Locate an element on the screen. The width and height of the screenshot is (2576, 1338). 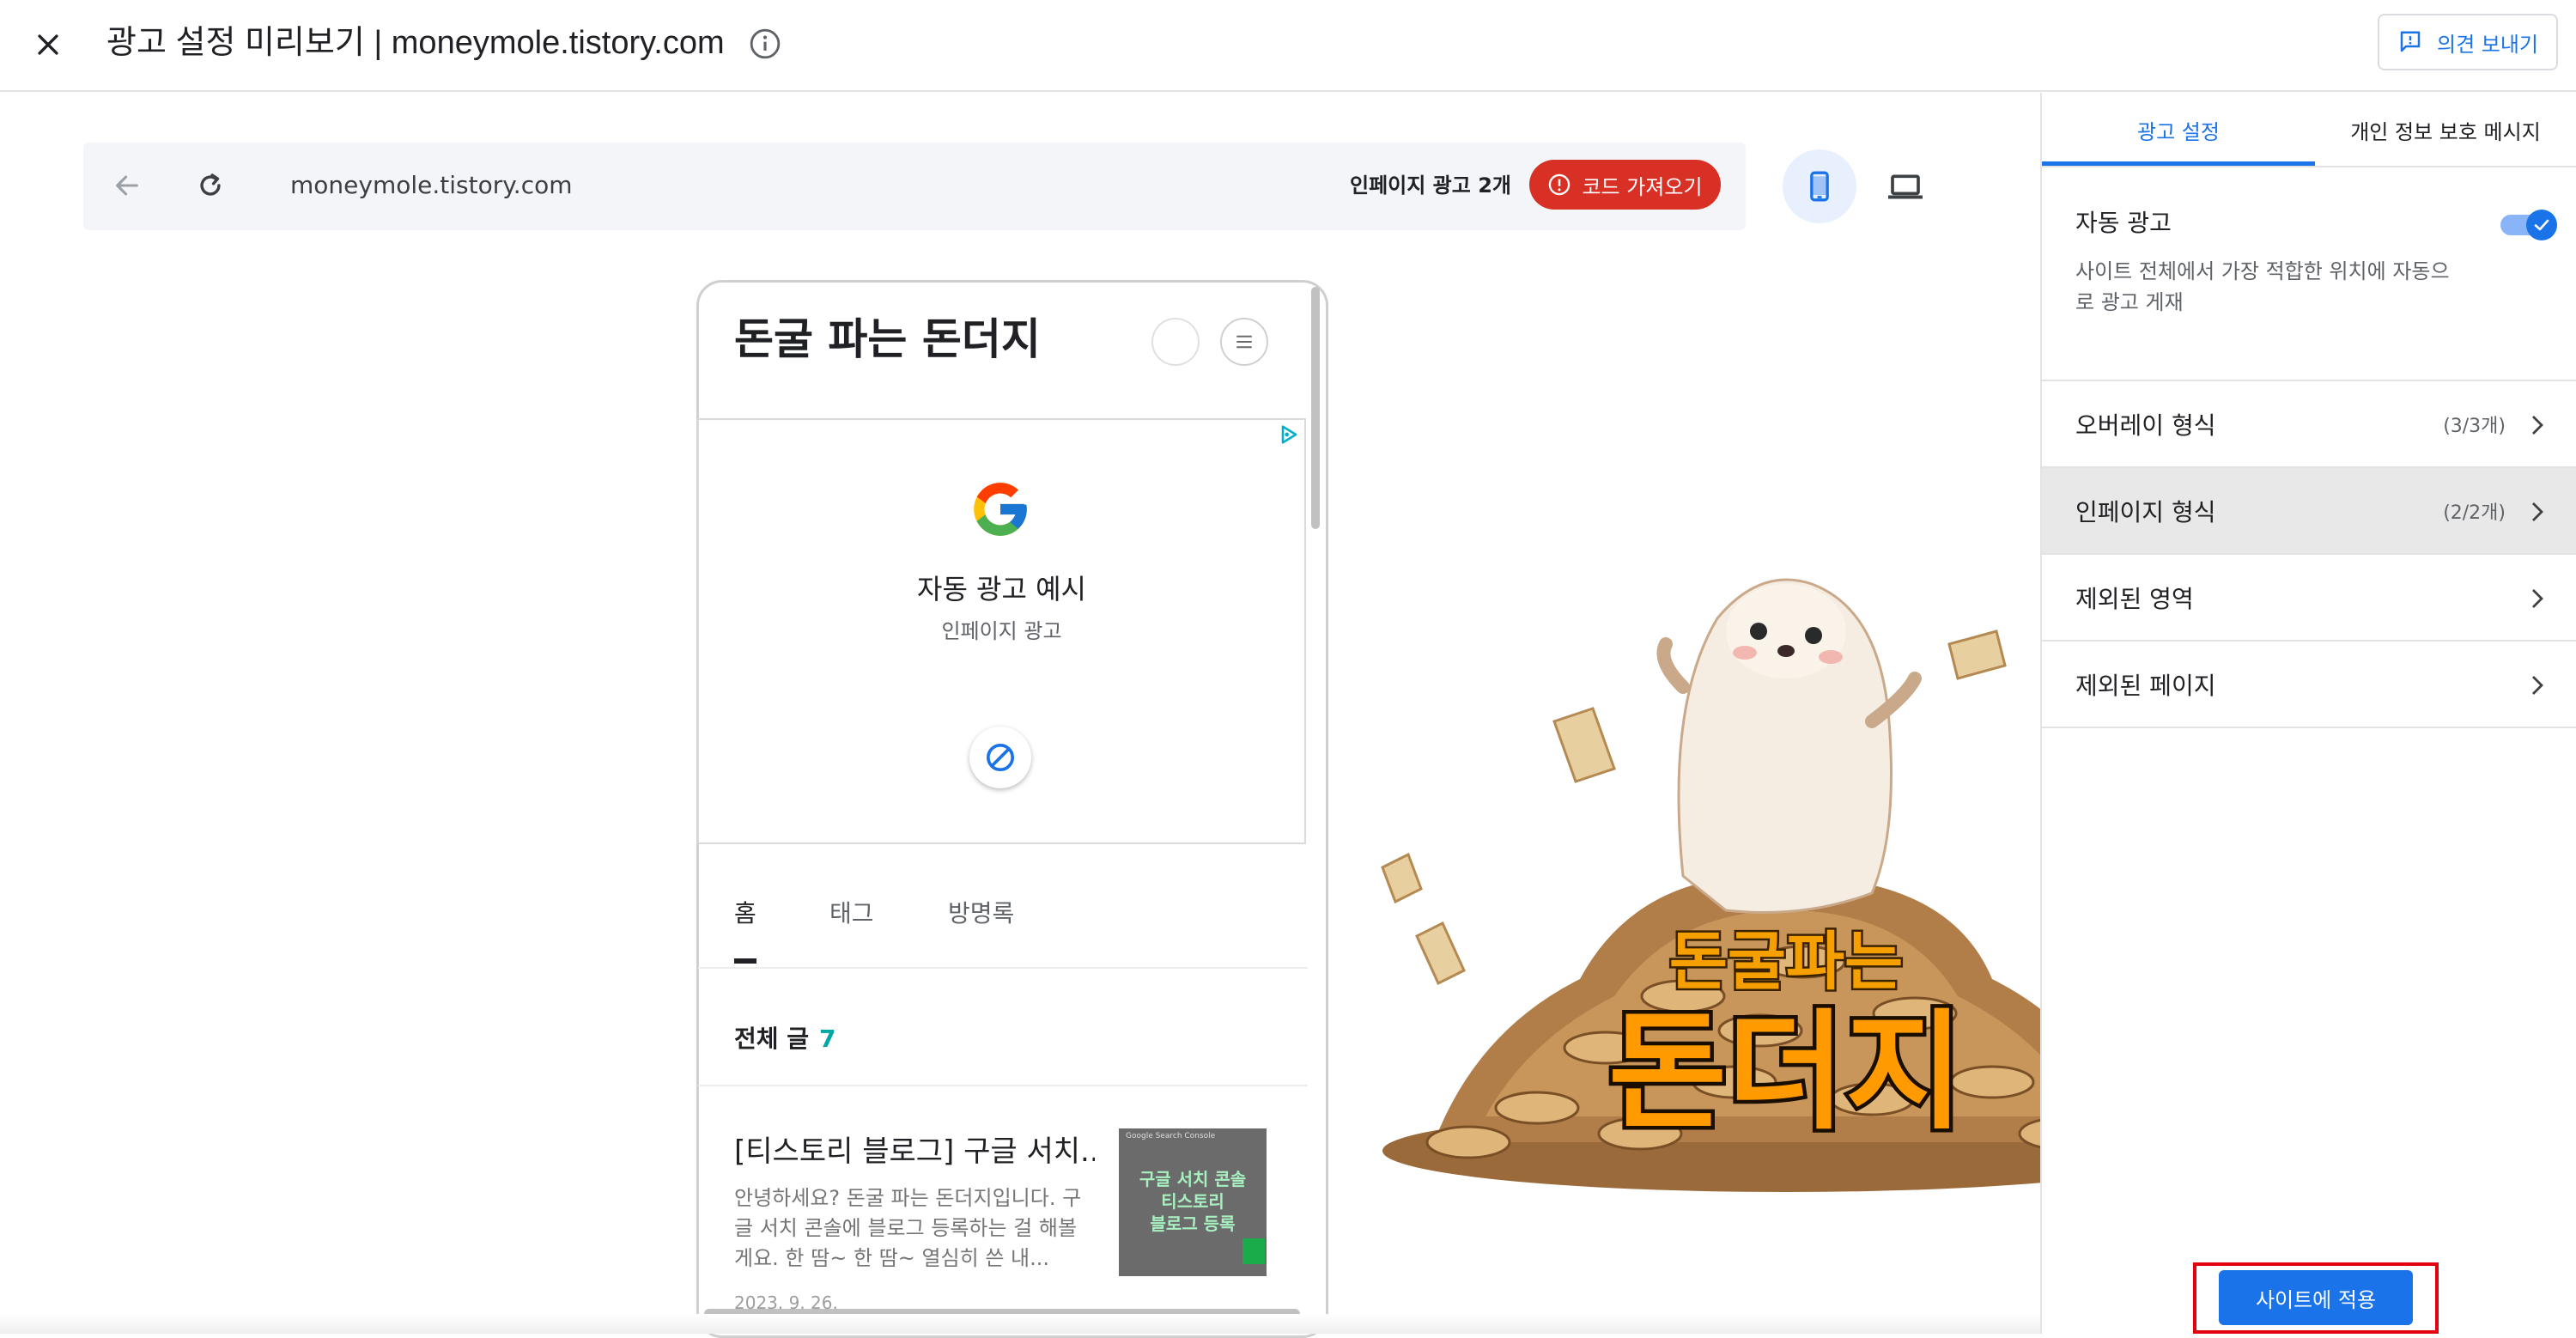
all-posts-label: 전체 글 is located at coordinates (772, 1039).